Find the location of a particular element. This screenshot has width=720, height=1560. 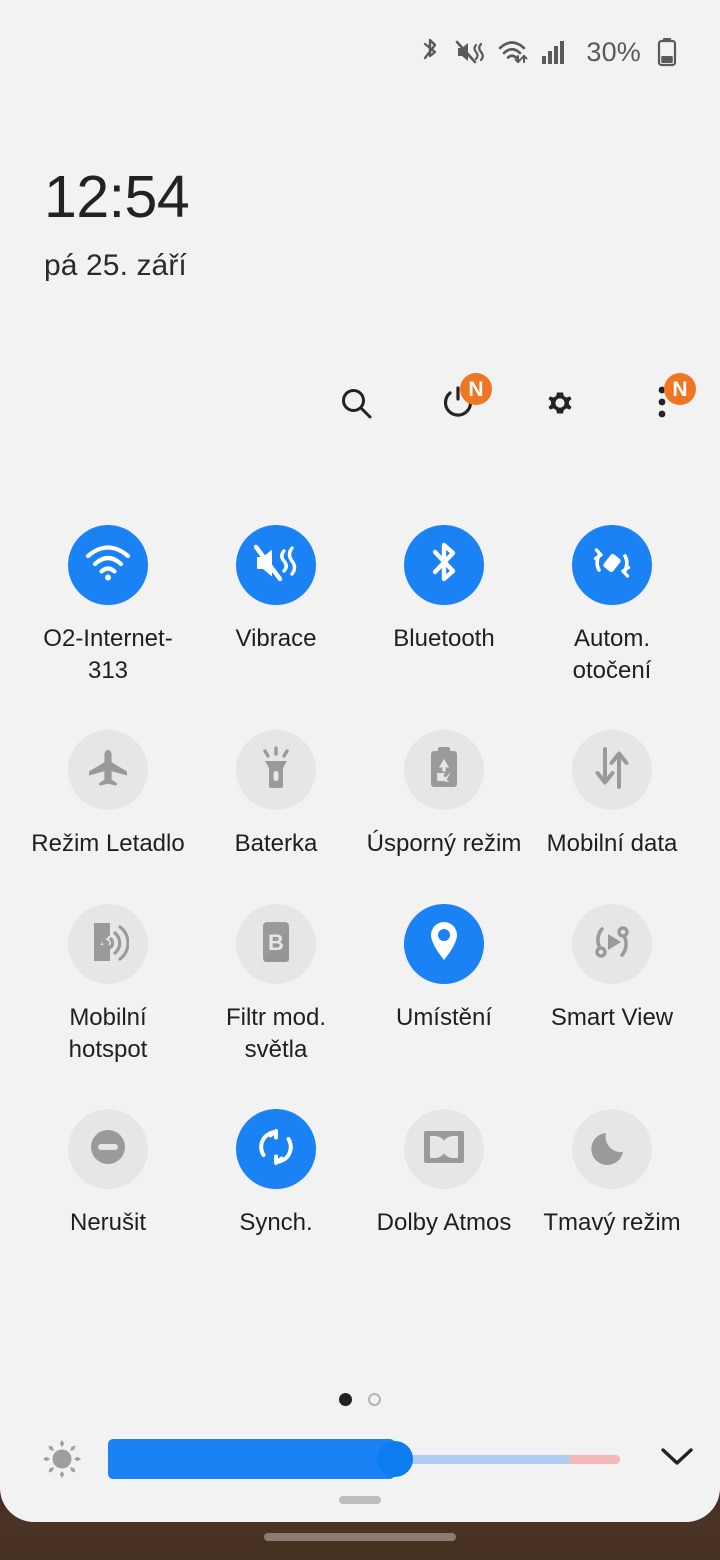

search-button is located at coordinates (356, 405).